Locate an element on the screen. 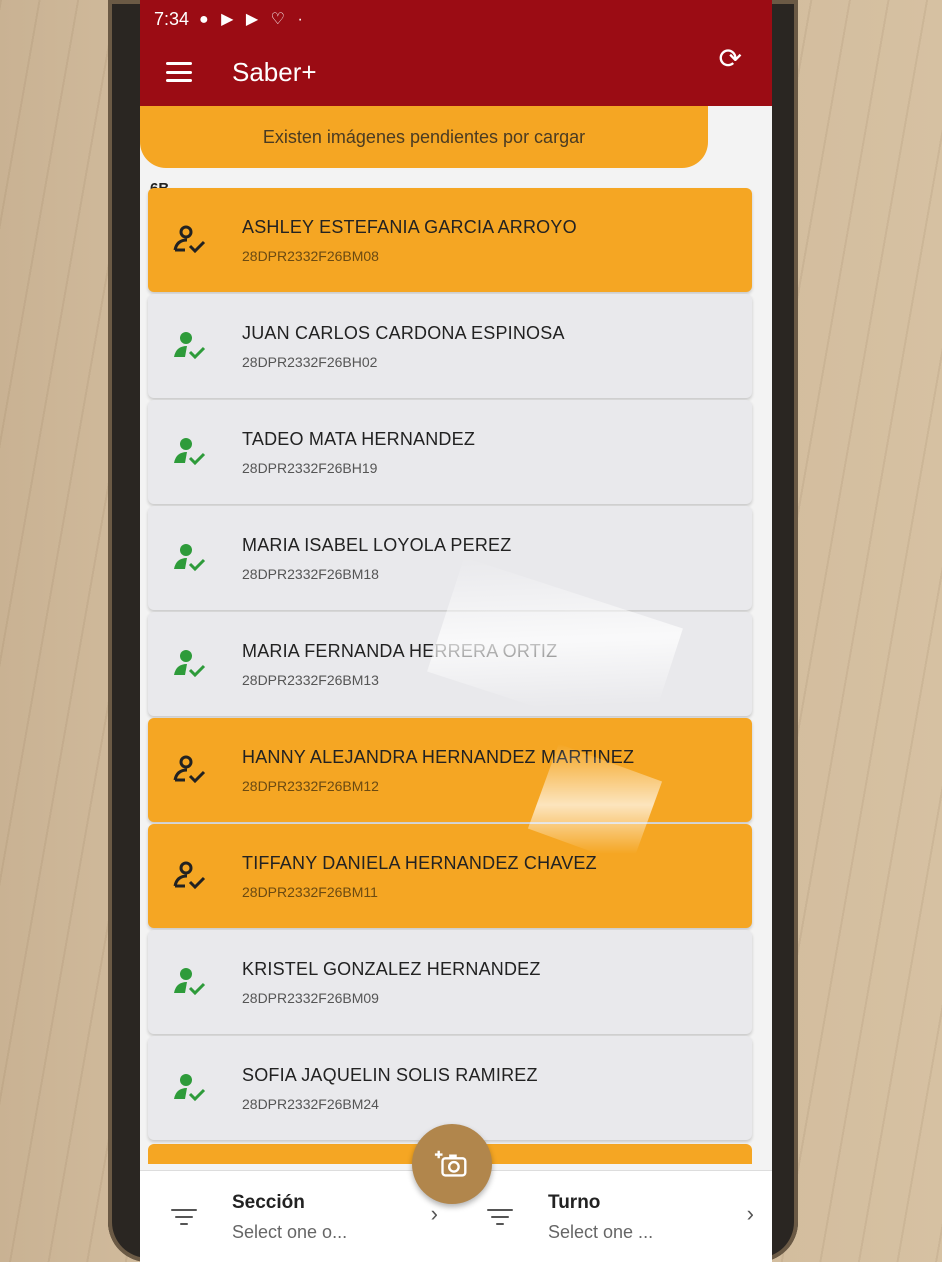 Image resolution: width=942 pixels, height=1262 pixels. student-name: TIFFANY DANIELA HERNANDEZ CHAVEZ is located at coordinates (419, 862).